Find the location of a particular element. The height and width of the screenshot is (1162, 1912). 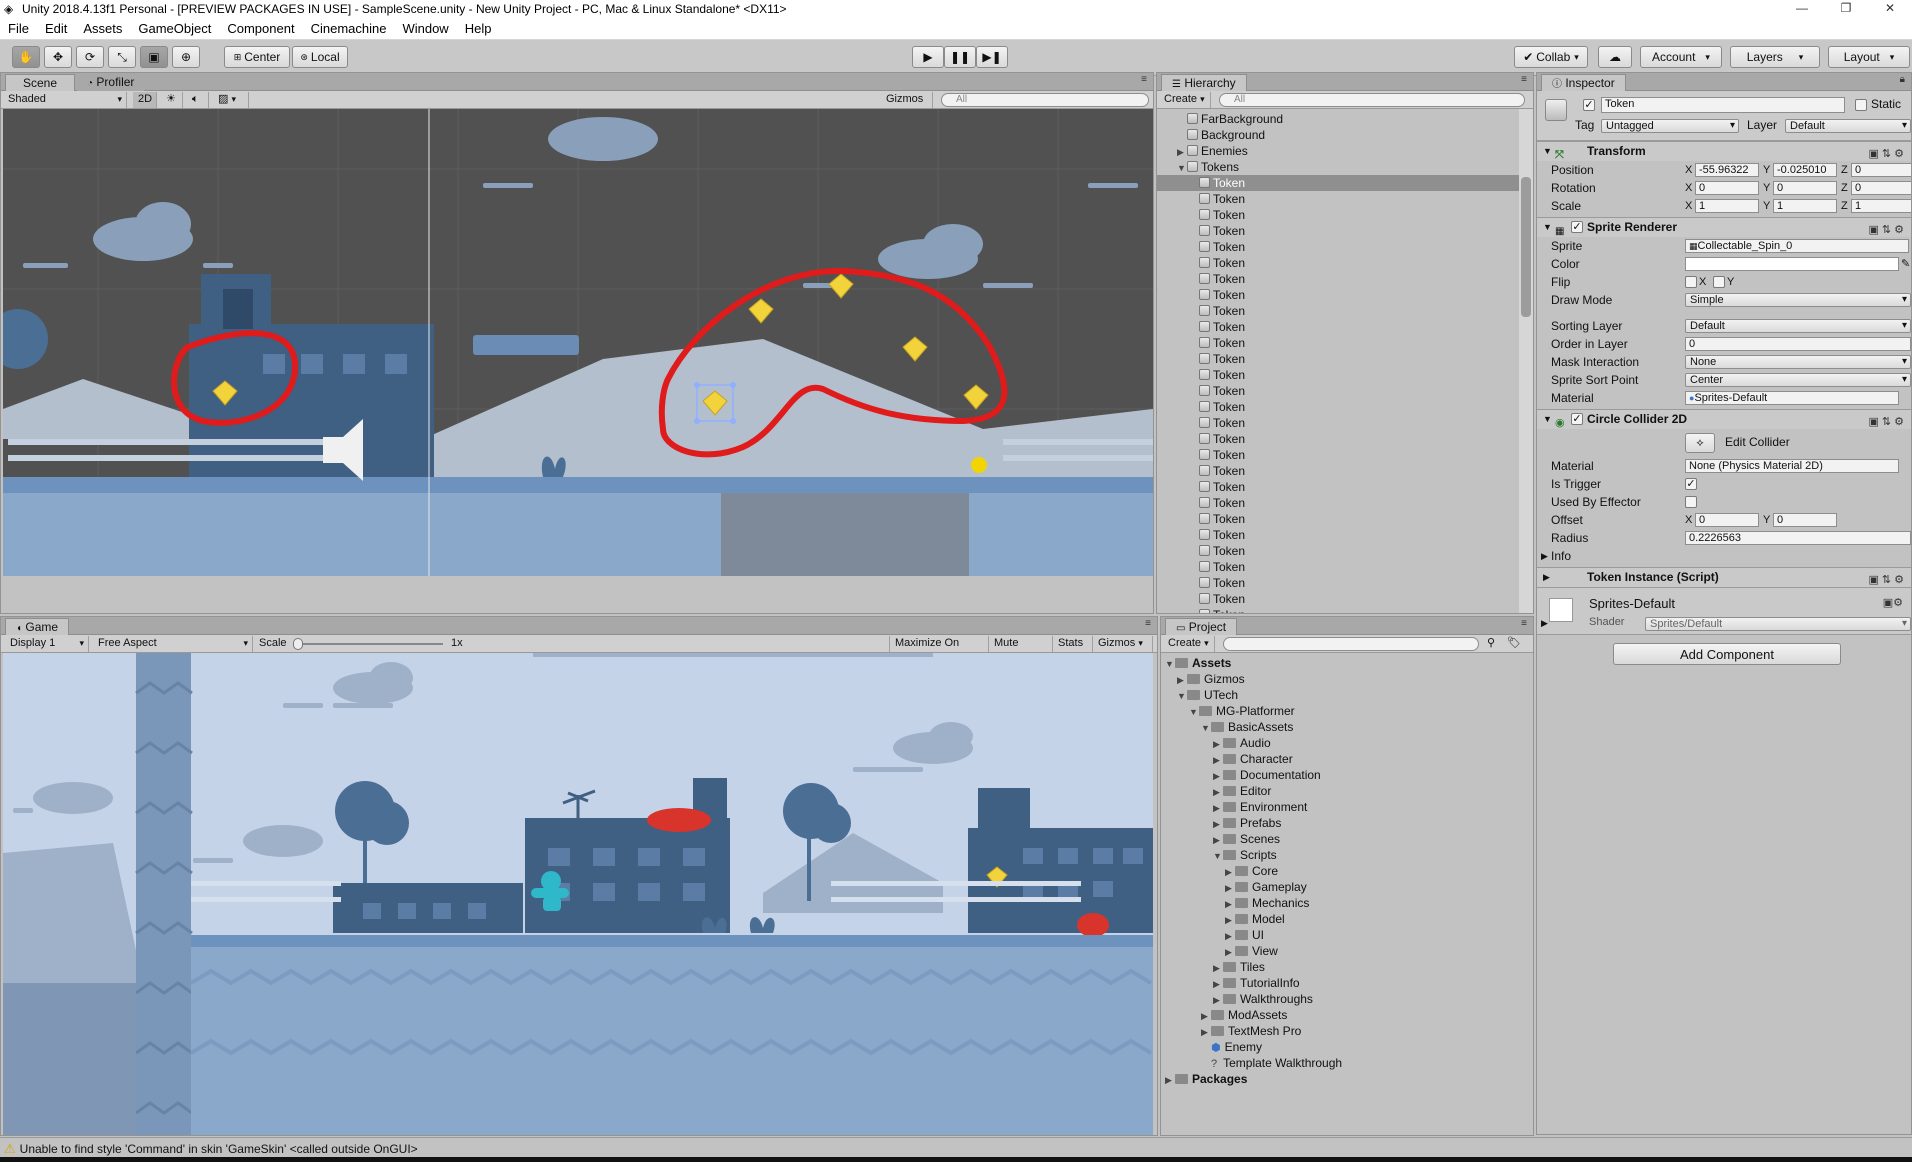

token-sprite is located at coordinates (915, 349).